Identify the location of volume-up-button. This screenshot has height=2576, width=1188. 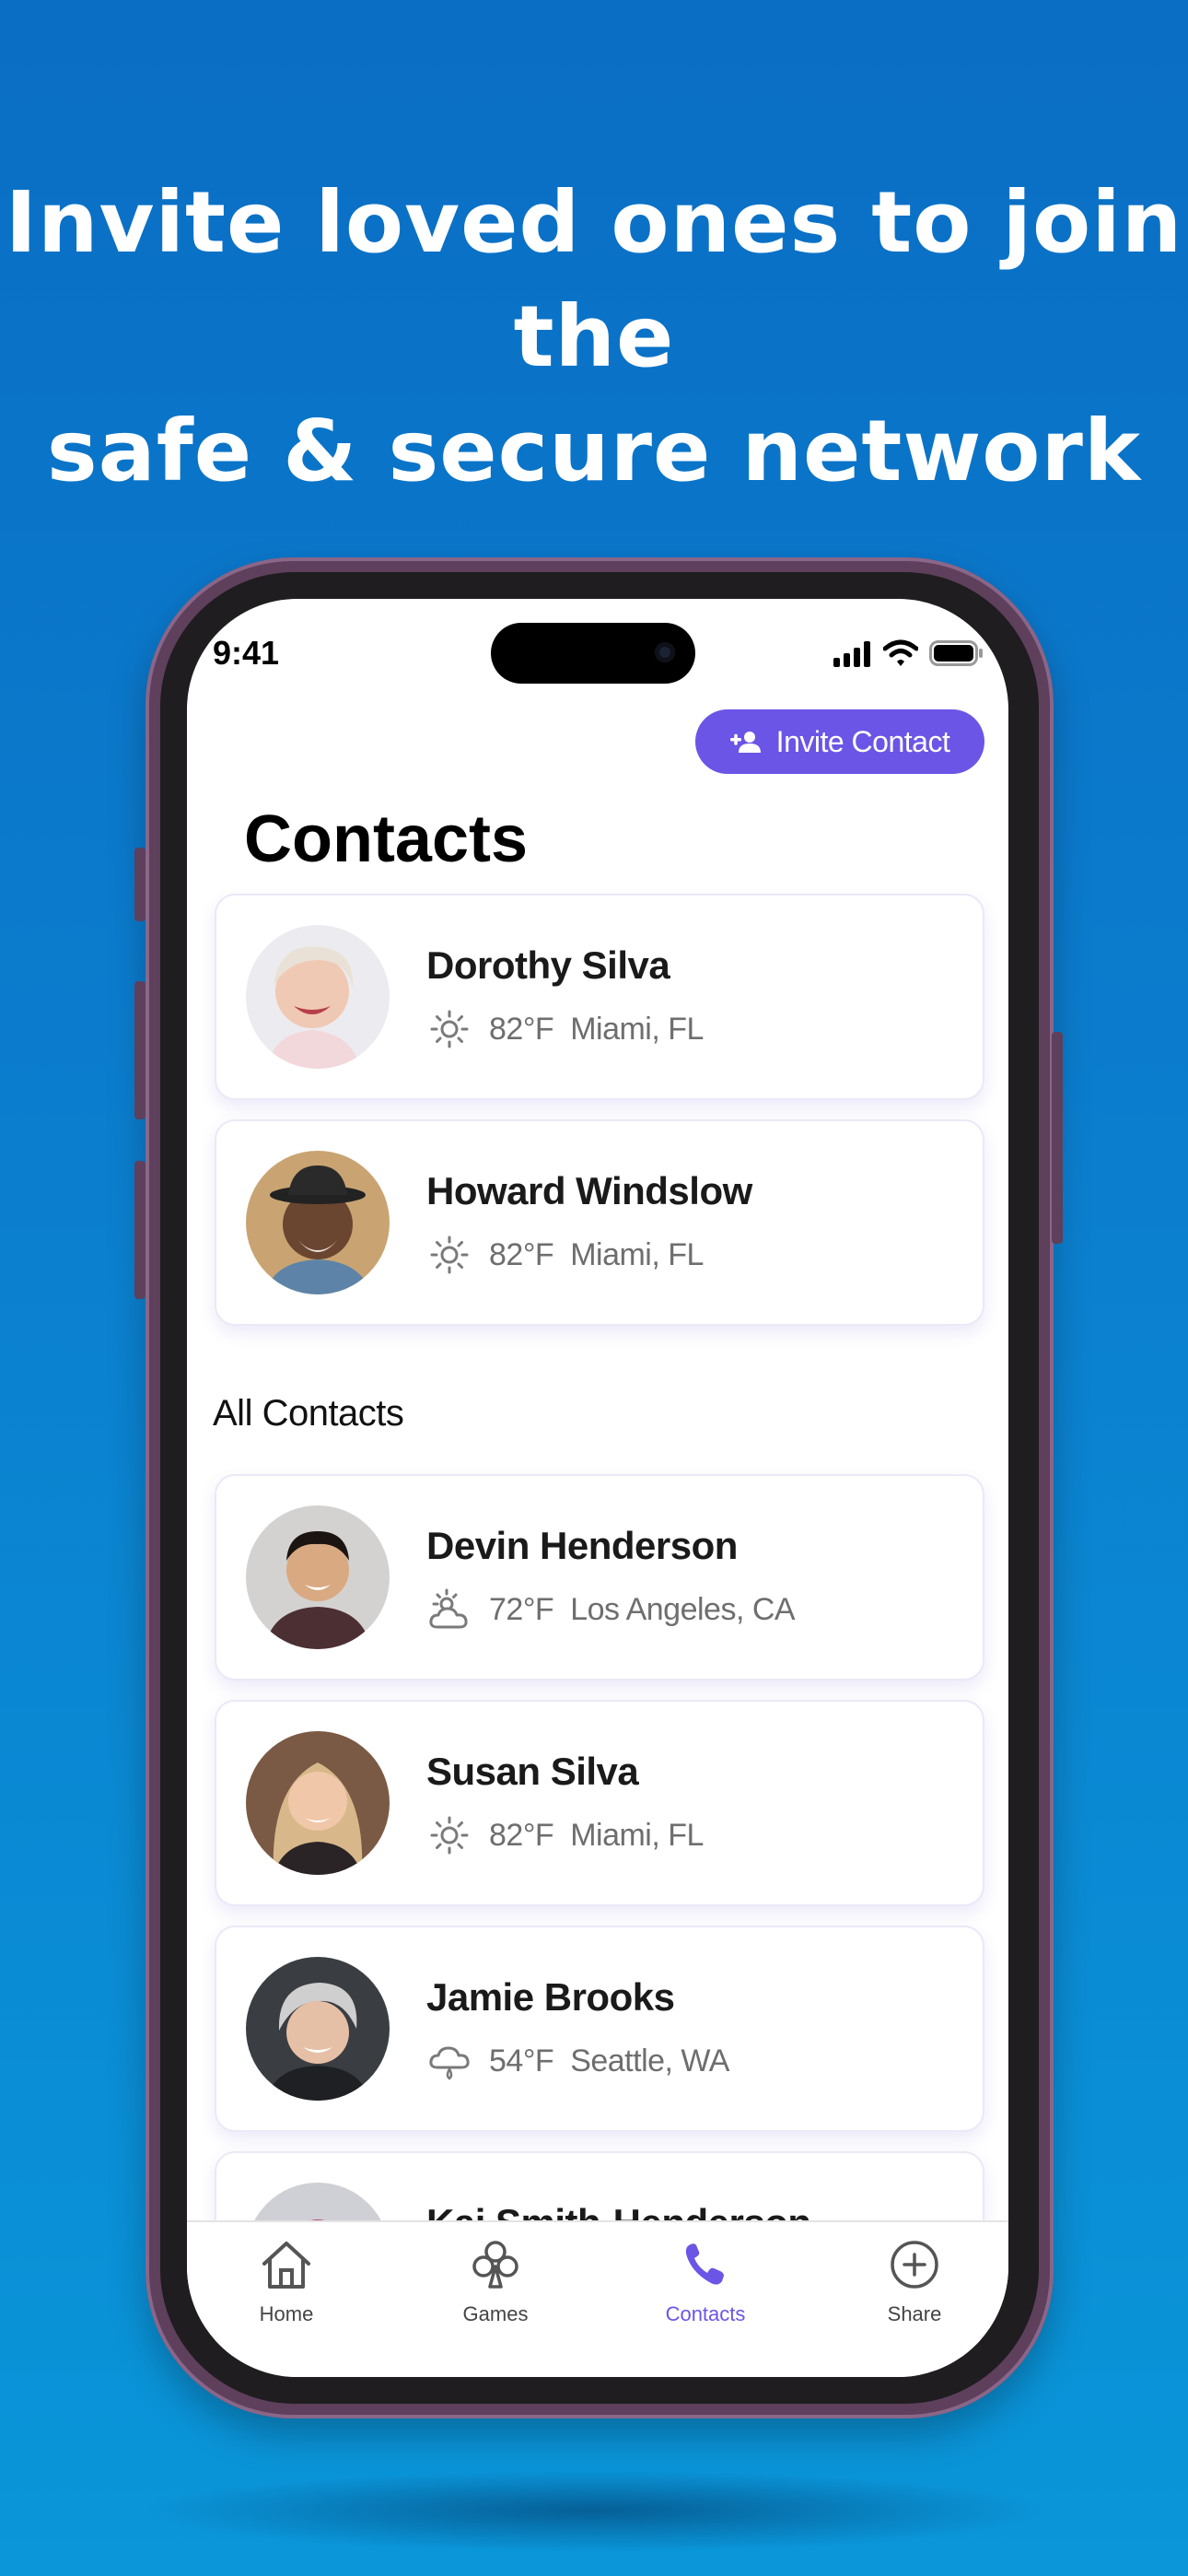
(140, 1050).